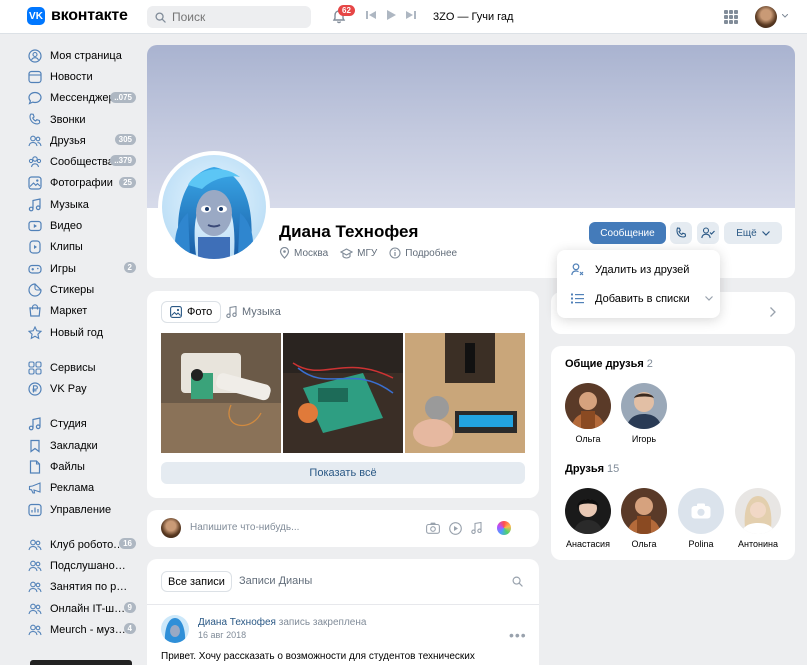  Describe the element at coordinates (773, 312) in the screenshot. I see `chevron-right-icon` at that location.